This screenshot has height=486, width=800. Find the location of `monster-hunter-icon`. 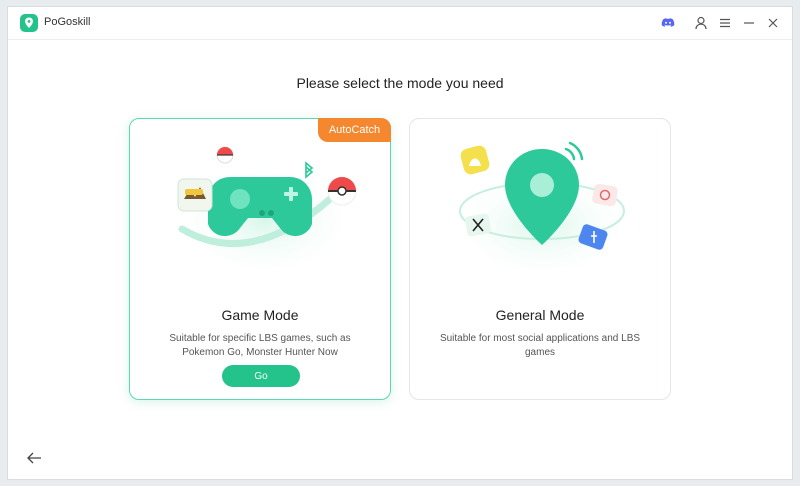

monster-hunter-icon is located at coordinates (195, 195).